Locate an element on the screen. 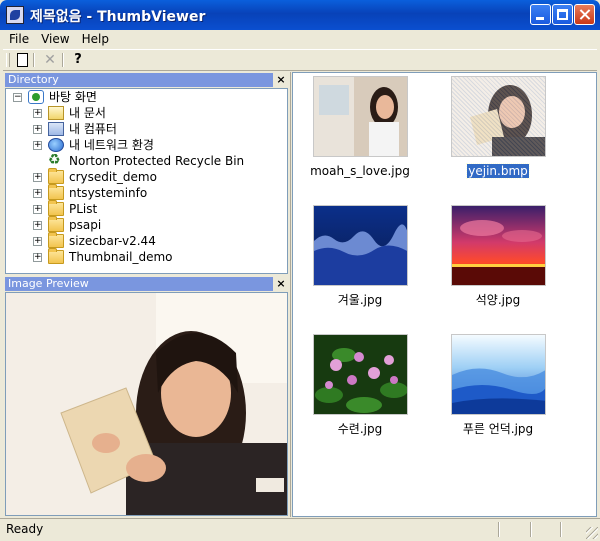 The image size is (600, 541). recycle-bin-icon is located at coordinates (56, 160).